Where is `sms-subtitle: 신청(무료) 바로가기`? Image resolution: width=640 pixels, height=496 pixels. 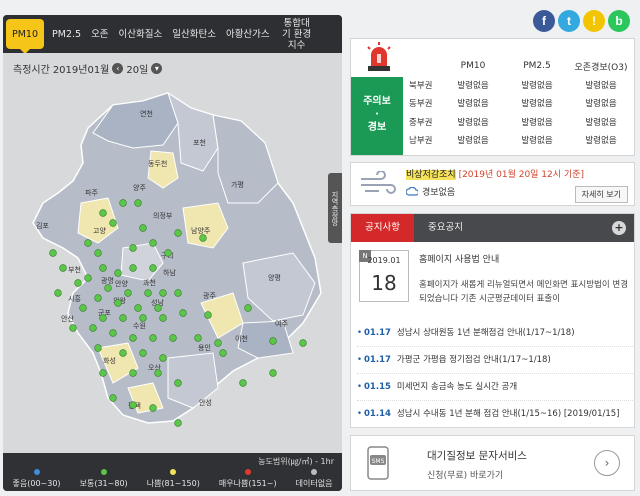 sms-subtitle: 신청(무료) 바로가기 is located at coordinates (465, 474).